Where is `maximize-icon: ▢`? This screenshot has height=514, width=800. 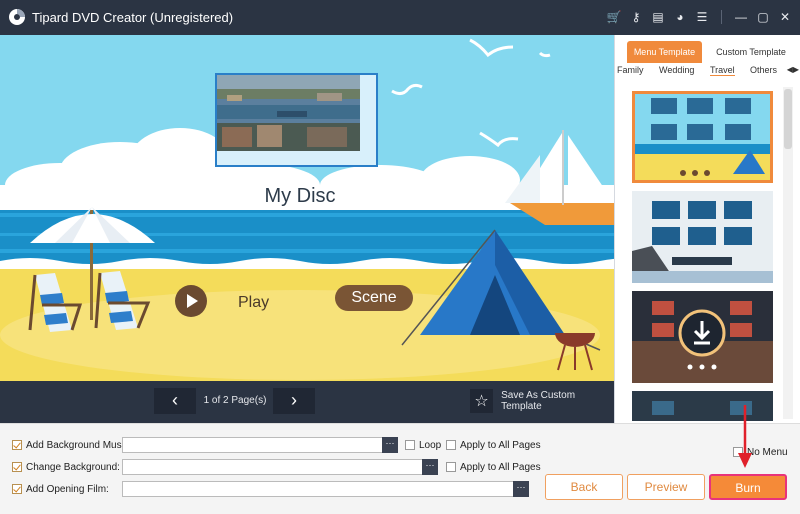
maximize-icon: ▢ is located at coordinates (763, 17).